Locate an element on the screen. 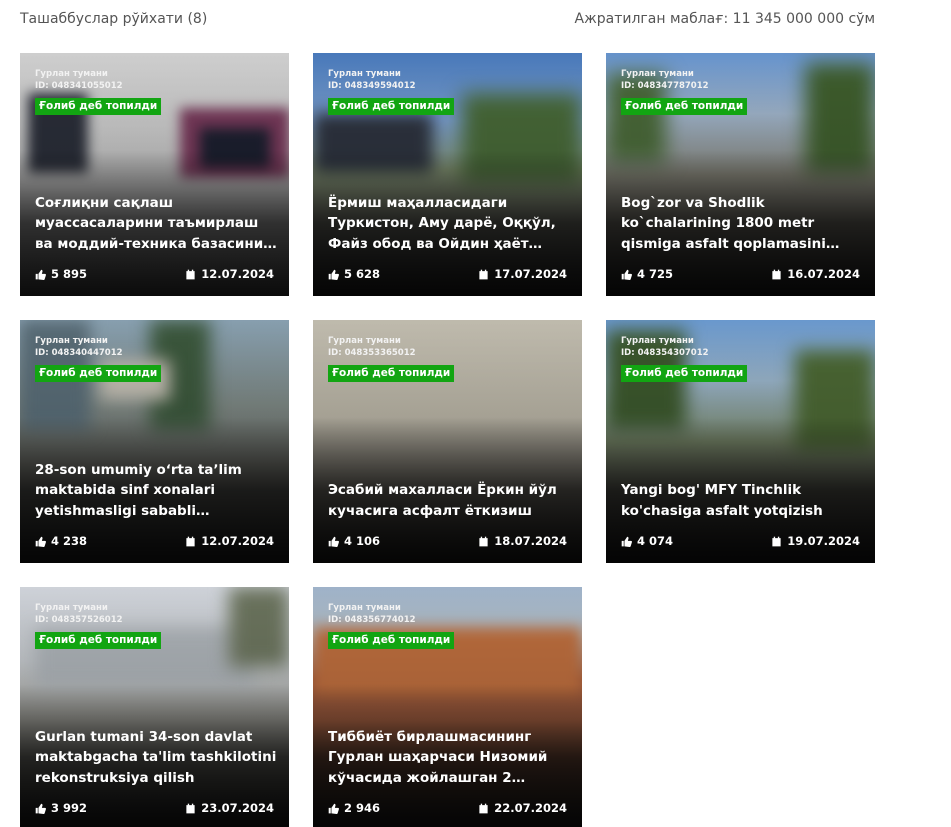 The image size is (951, 827). likes-count: 5 628 is located at coordinates (362, 274).